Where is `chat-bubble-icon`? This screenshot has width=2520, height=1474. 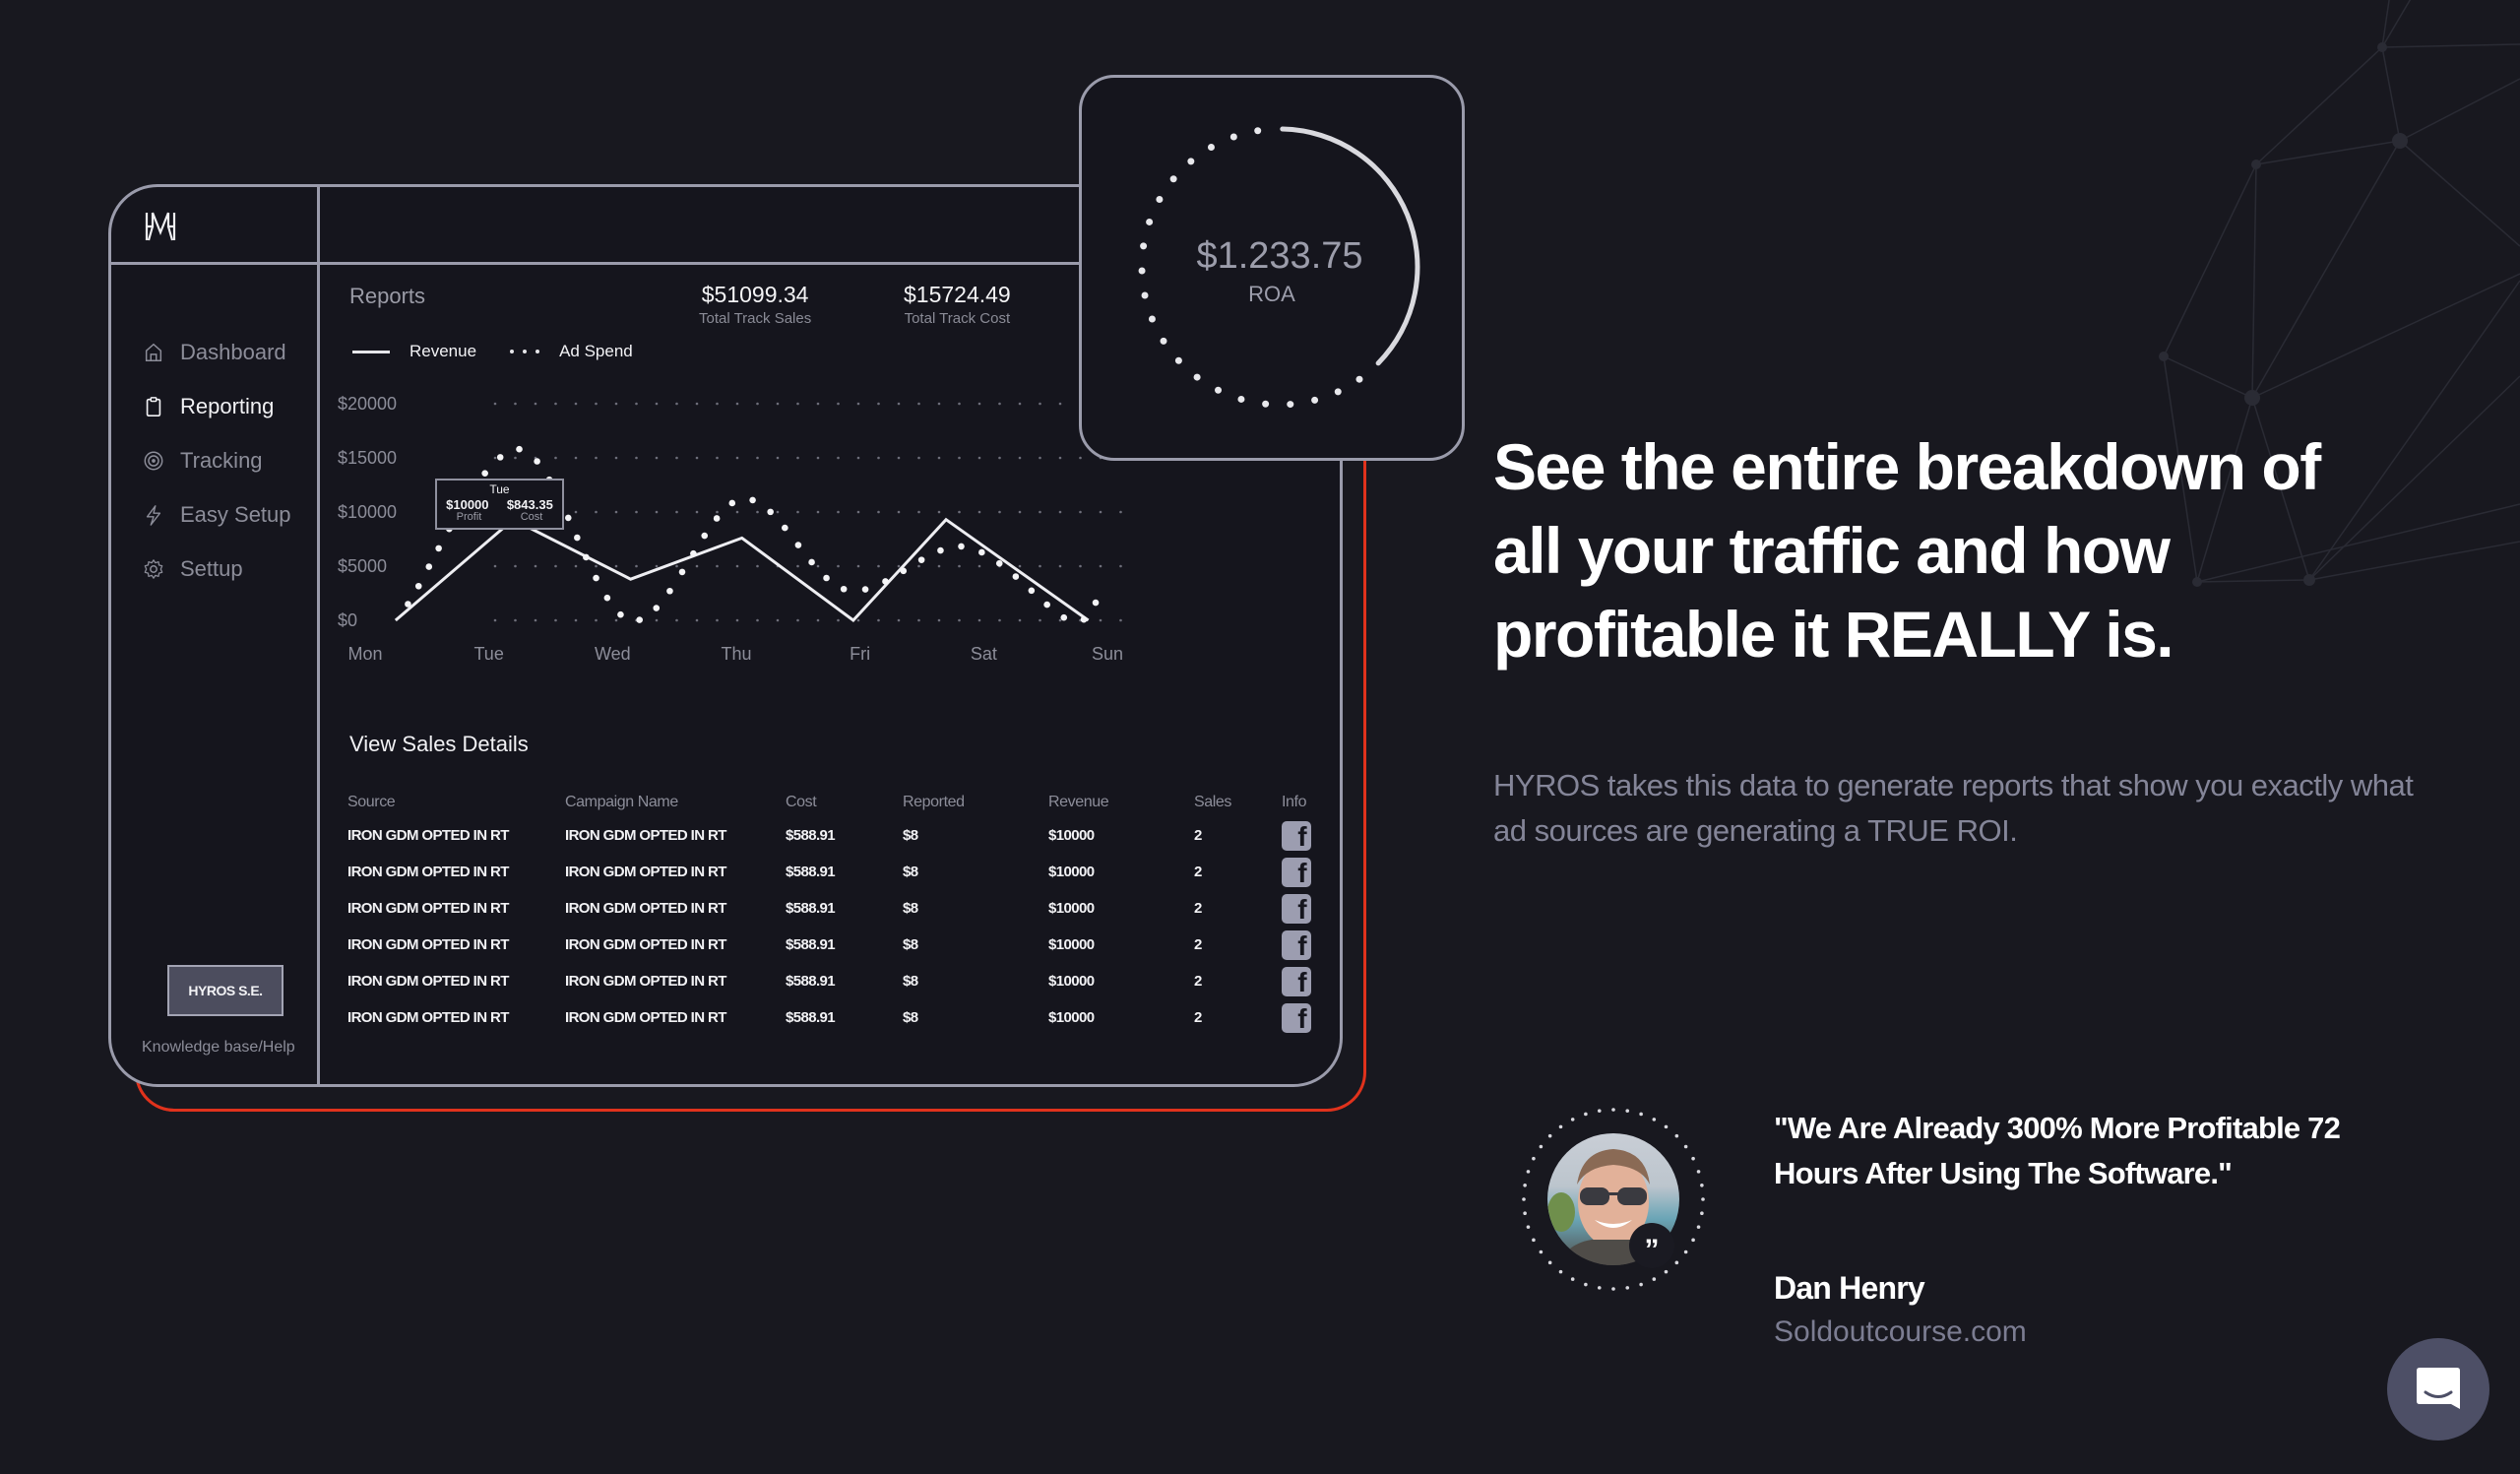
chat-bubble-icon is located at coordinates (2438, 1388).